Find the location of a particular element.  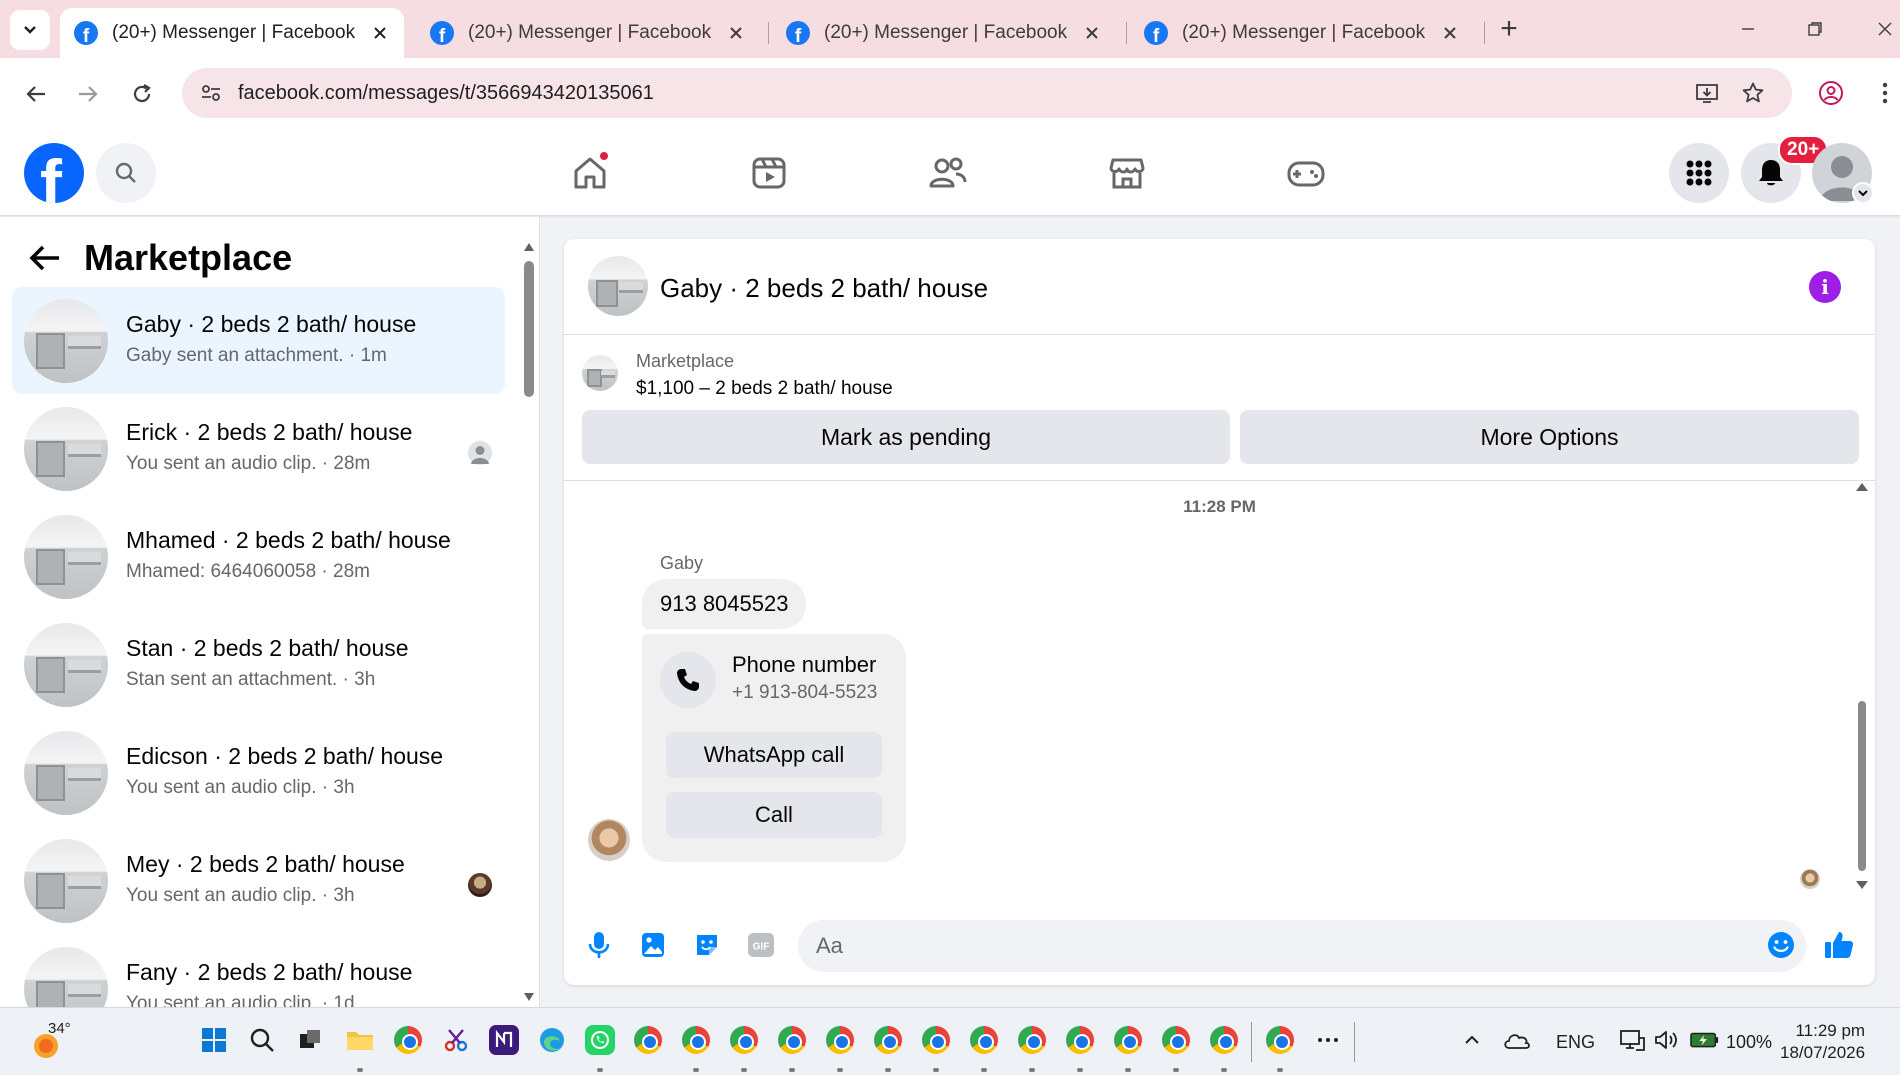

battery-button is located at coordinates (1705, 1040).